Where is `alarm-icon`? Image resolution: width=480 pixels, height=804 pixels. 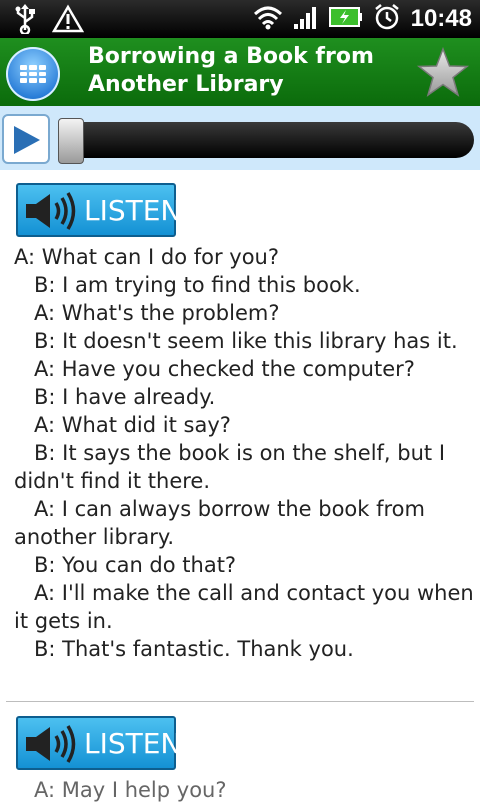
alarm-icon is located at coordinates (387, 19).